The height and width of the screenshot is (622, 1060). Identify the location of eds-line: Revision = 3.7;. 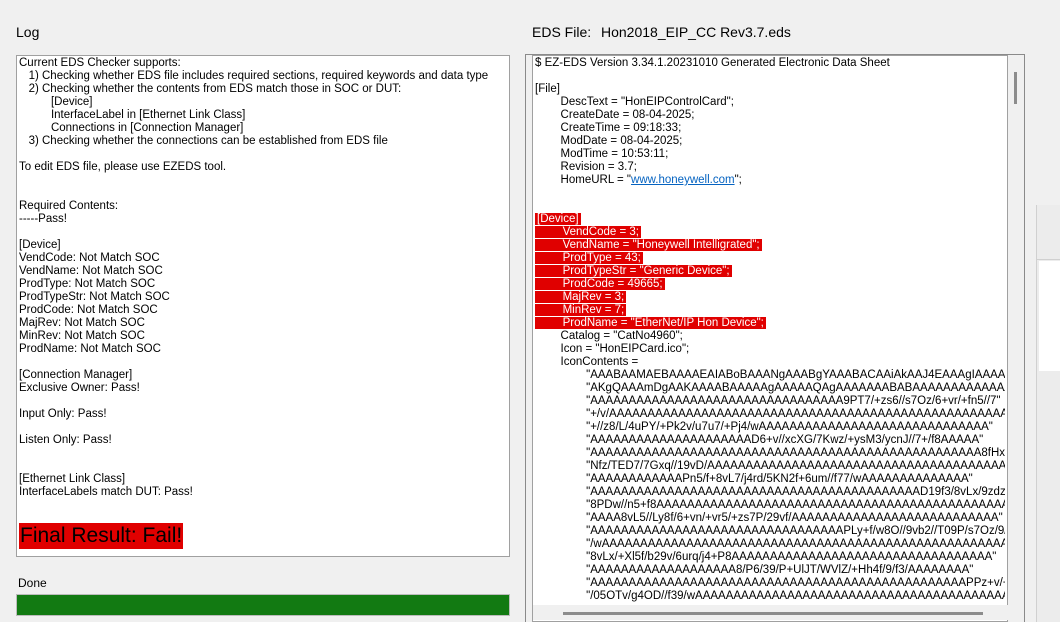
(586, 167).